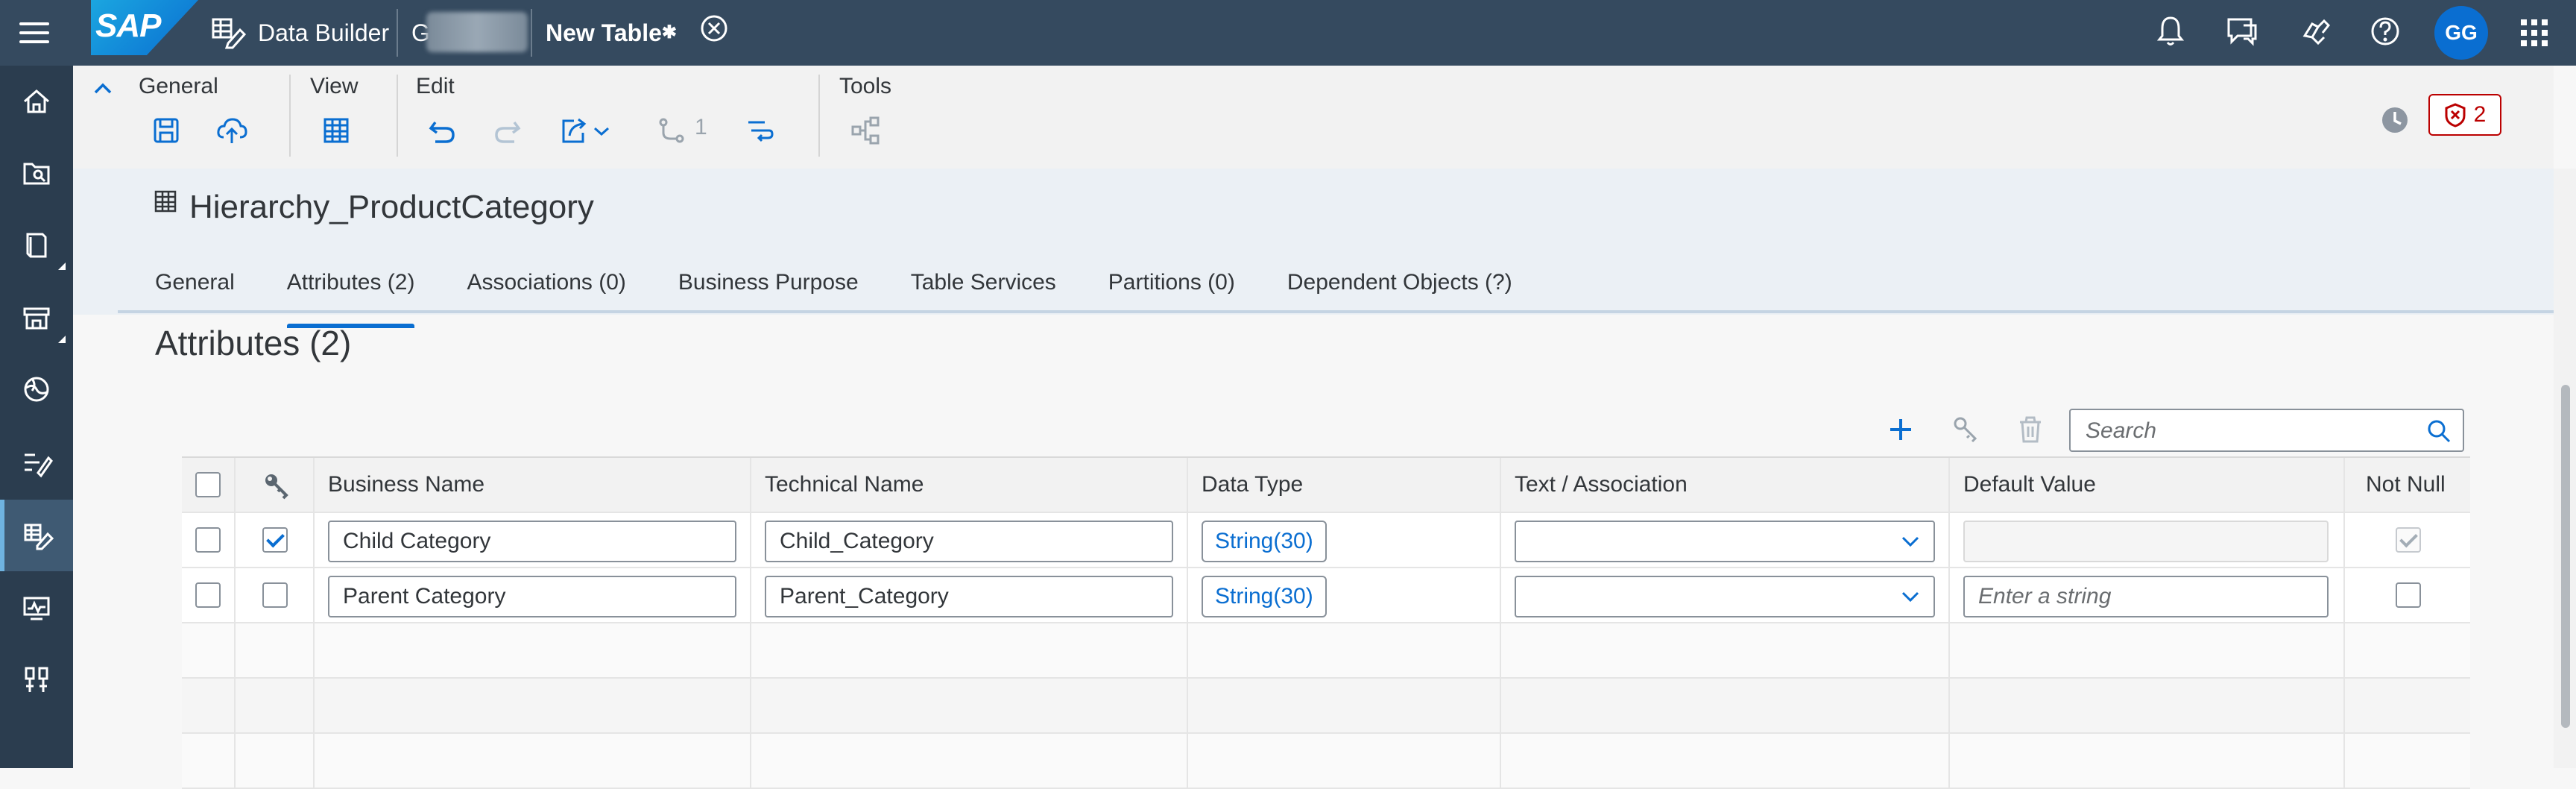 This screenshot has width=2576, height=789. Describe the element at coordinates (1344, 540) in the screenshot. I see `data-type-cell: String(30)` at that location.